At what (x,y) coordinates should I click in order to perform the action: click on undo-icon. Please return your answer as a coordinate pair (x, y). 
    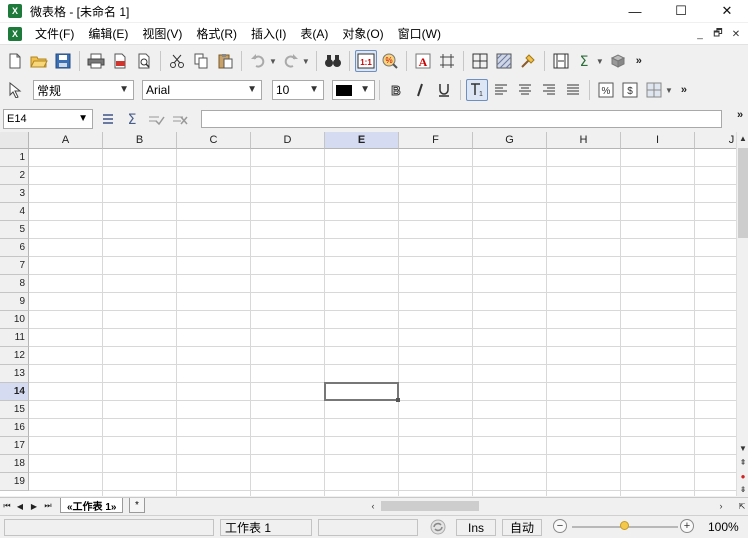
    Looking at the image, I should click on (258, 61).